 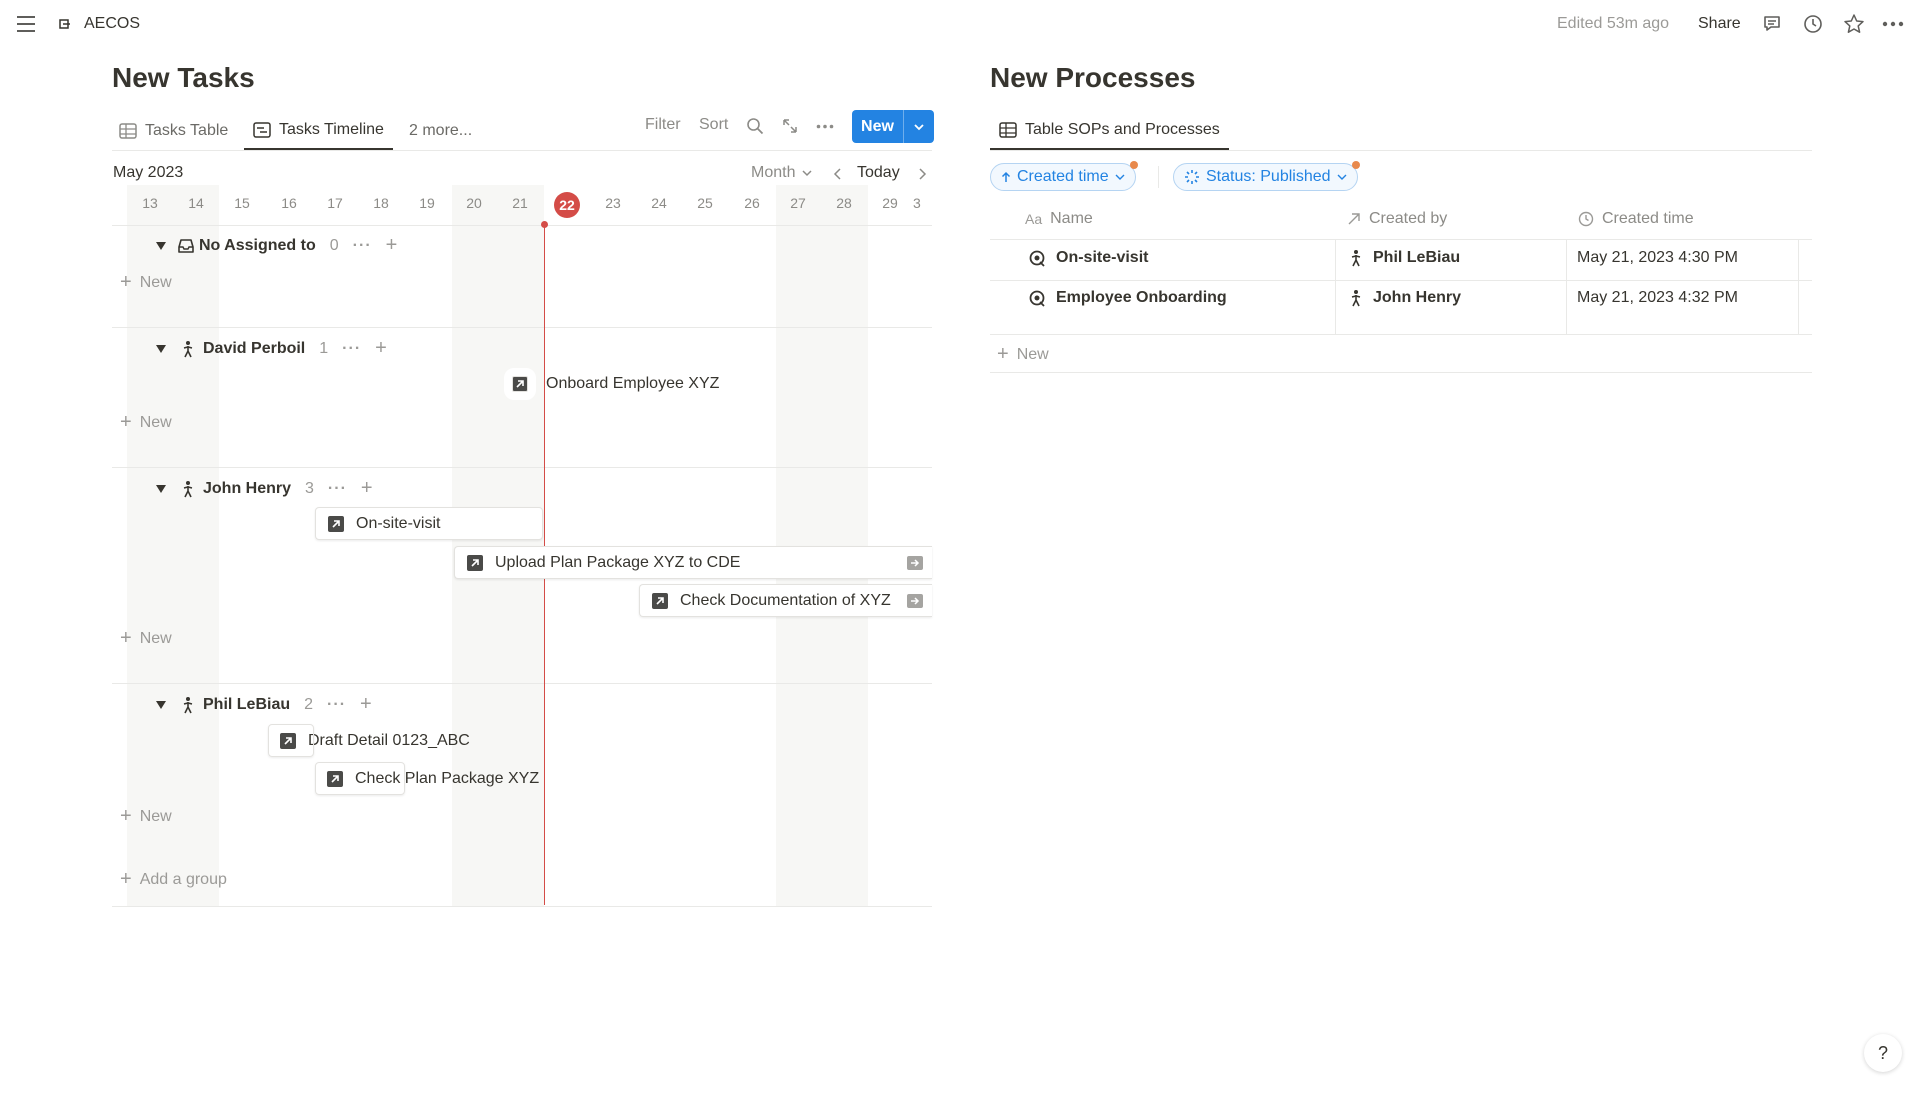 What do you see at coordinates (890, 203) in the screenshot?
I see `day-label: 29` at bounding box center [890, 203].